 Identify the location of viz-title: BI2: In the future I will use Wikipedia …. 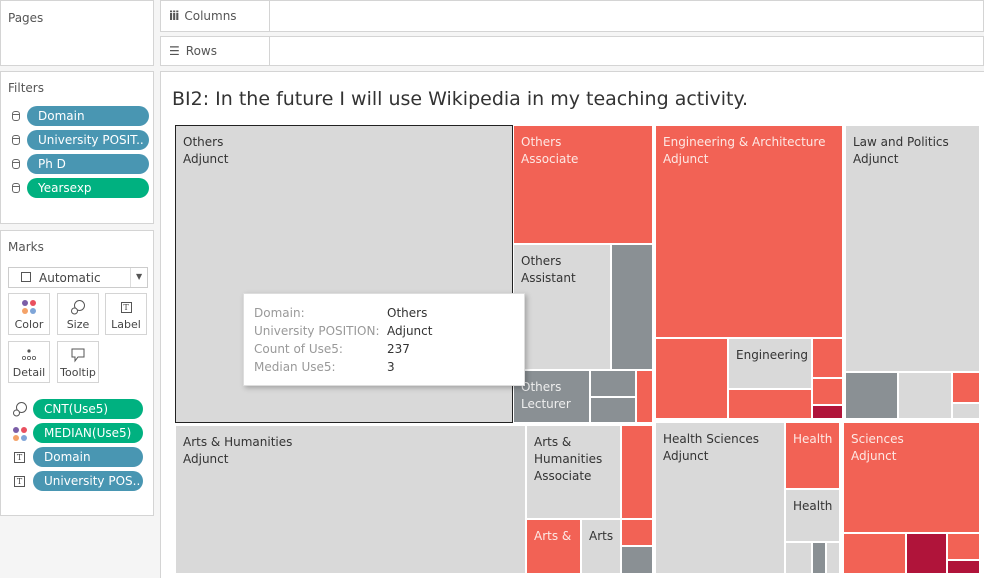
(460, 99).